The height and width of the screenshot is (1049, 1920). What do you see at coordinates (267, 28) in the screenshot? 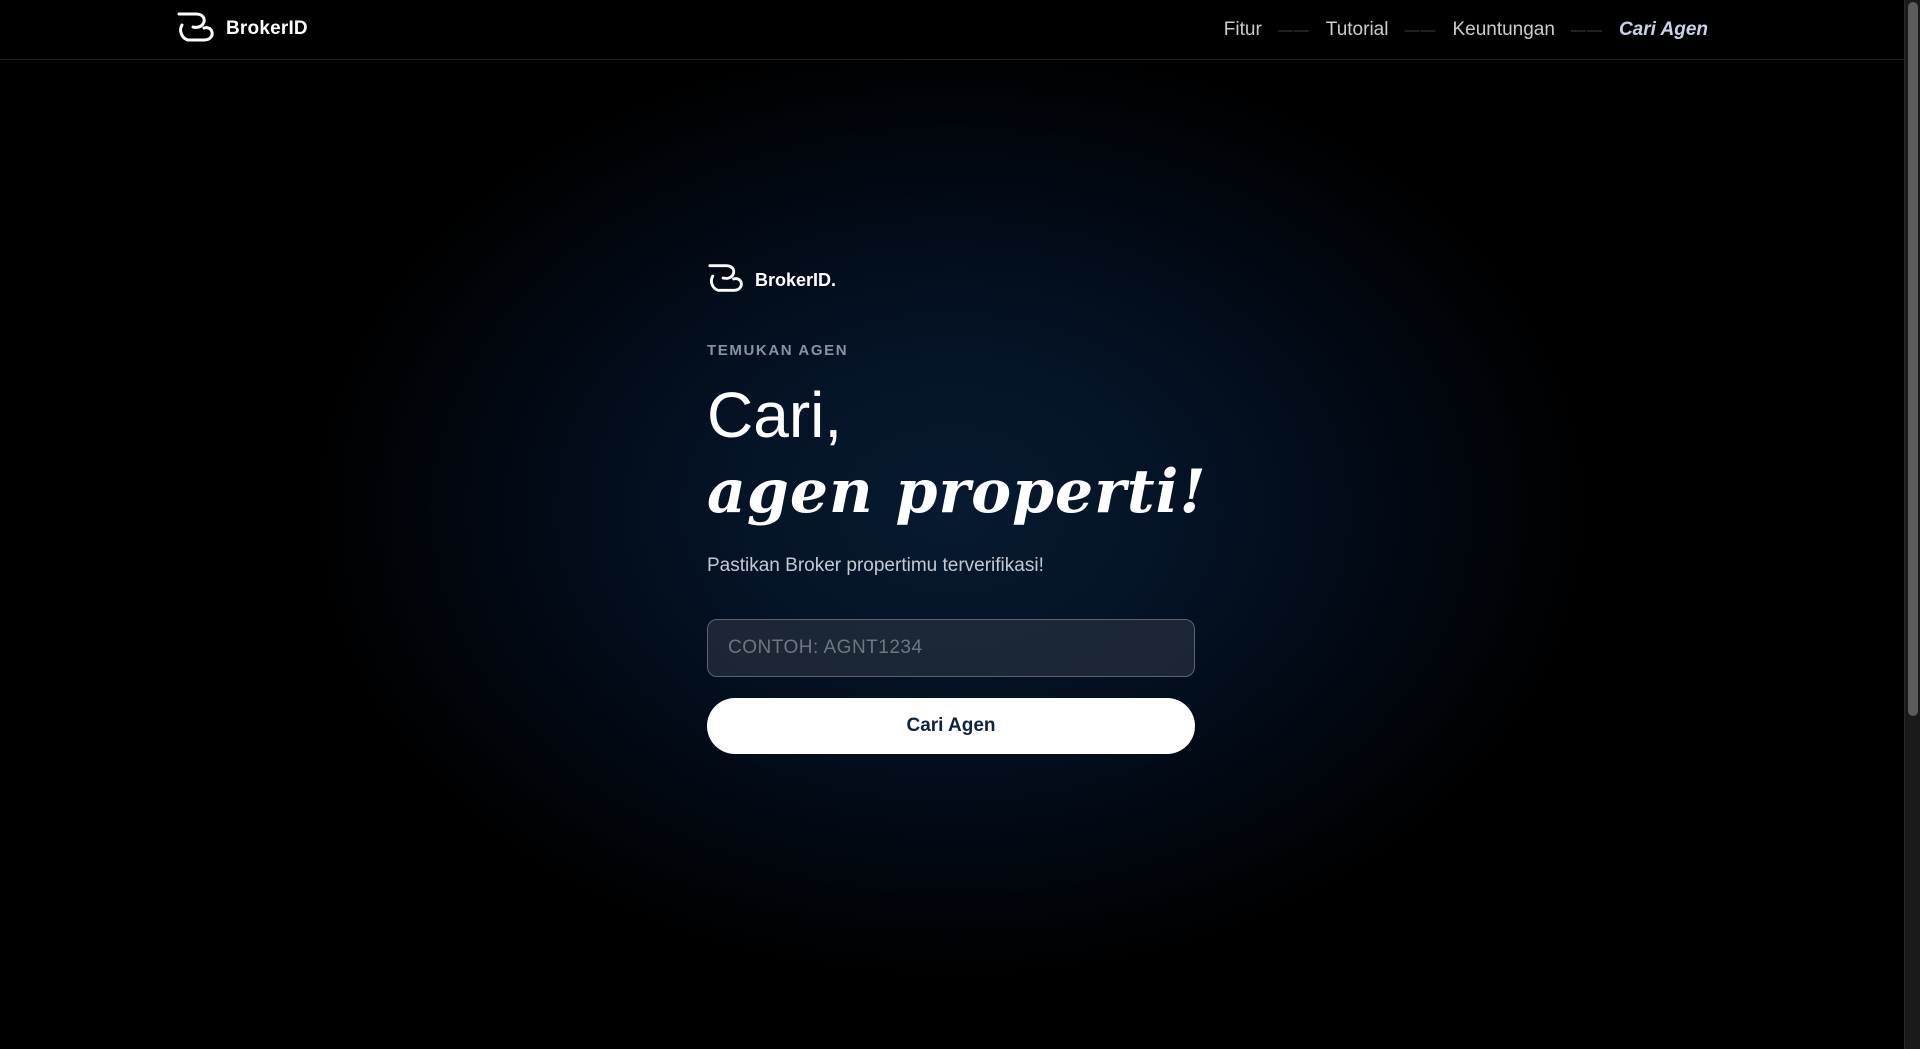
I see `brand-name: BrokerID` at bounding box center [267, 28].